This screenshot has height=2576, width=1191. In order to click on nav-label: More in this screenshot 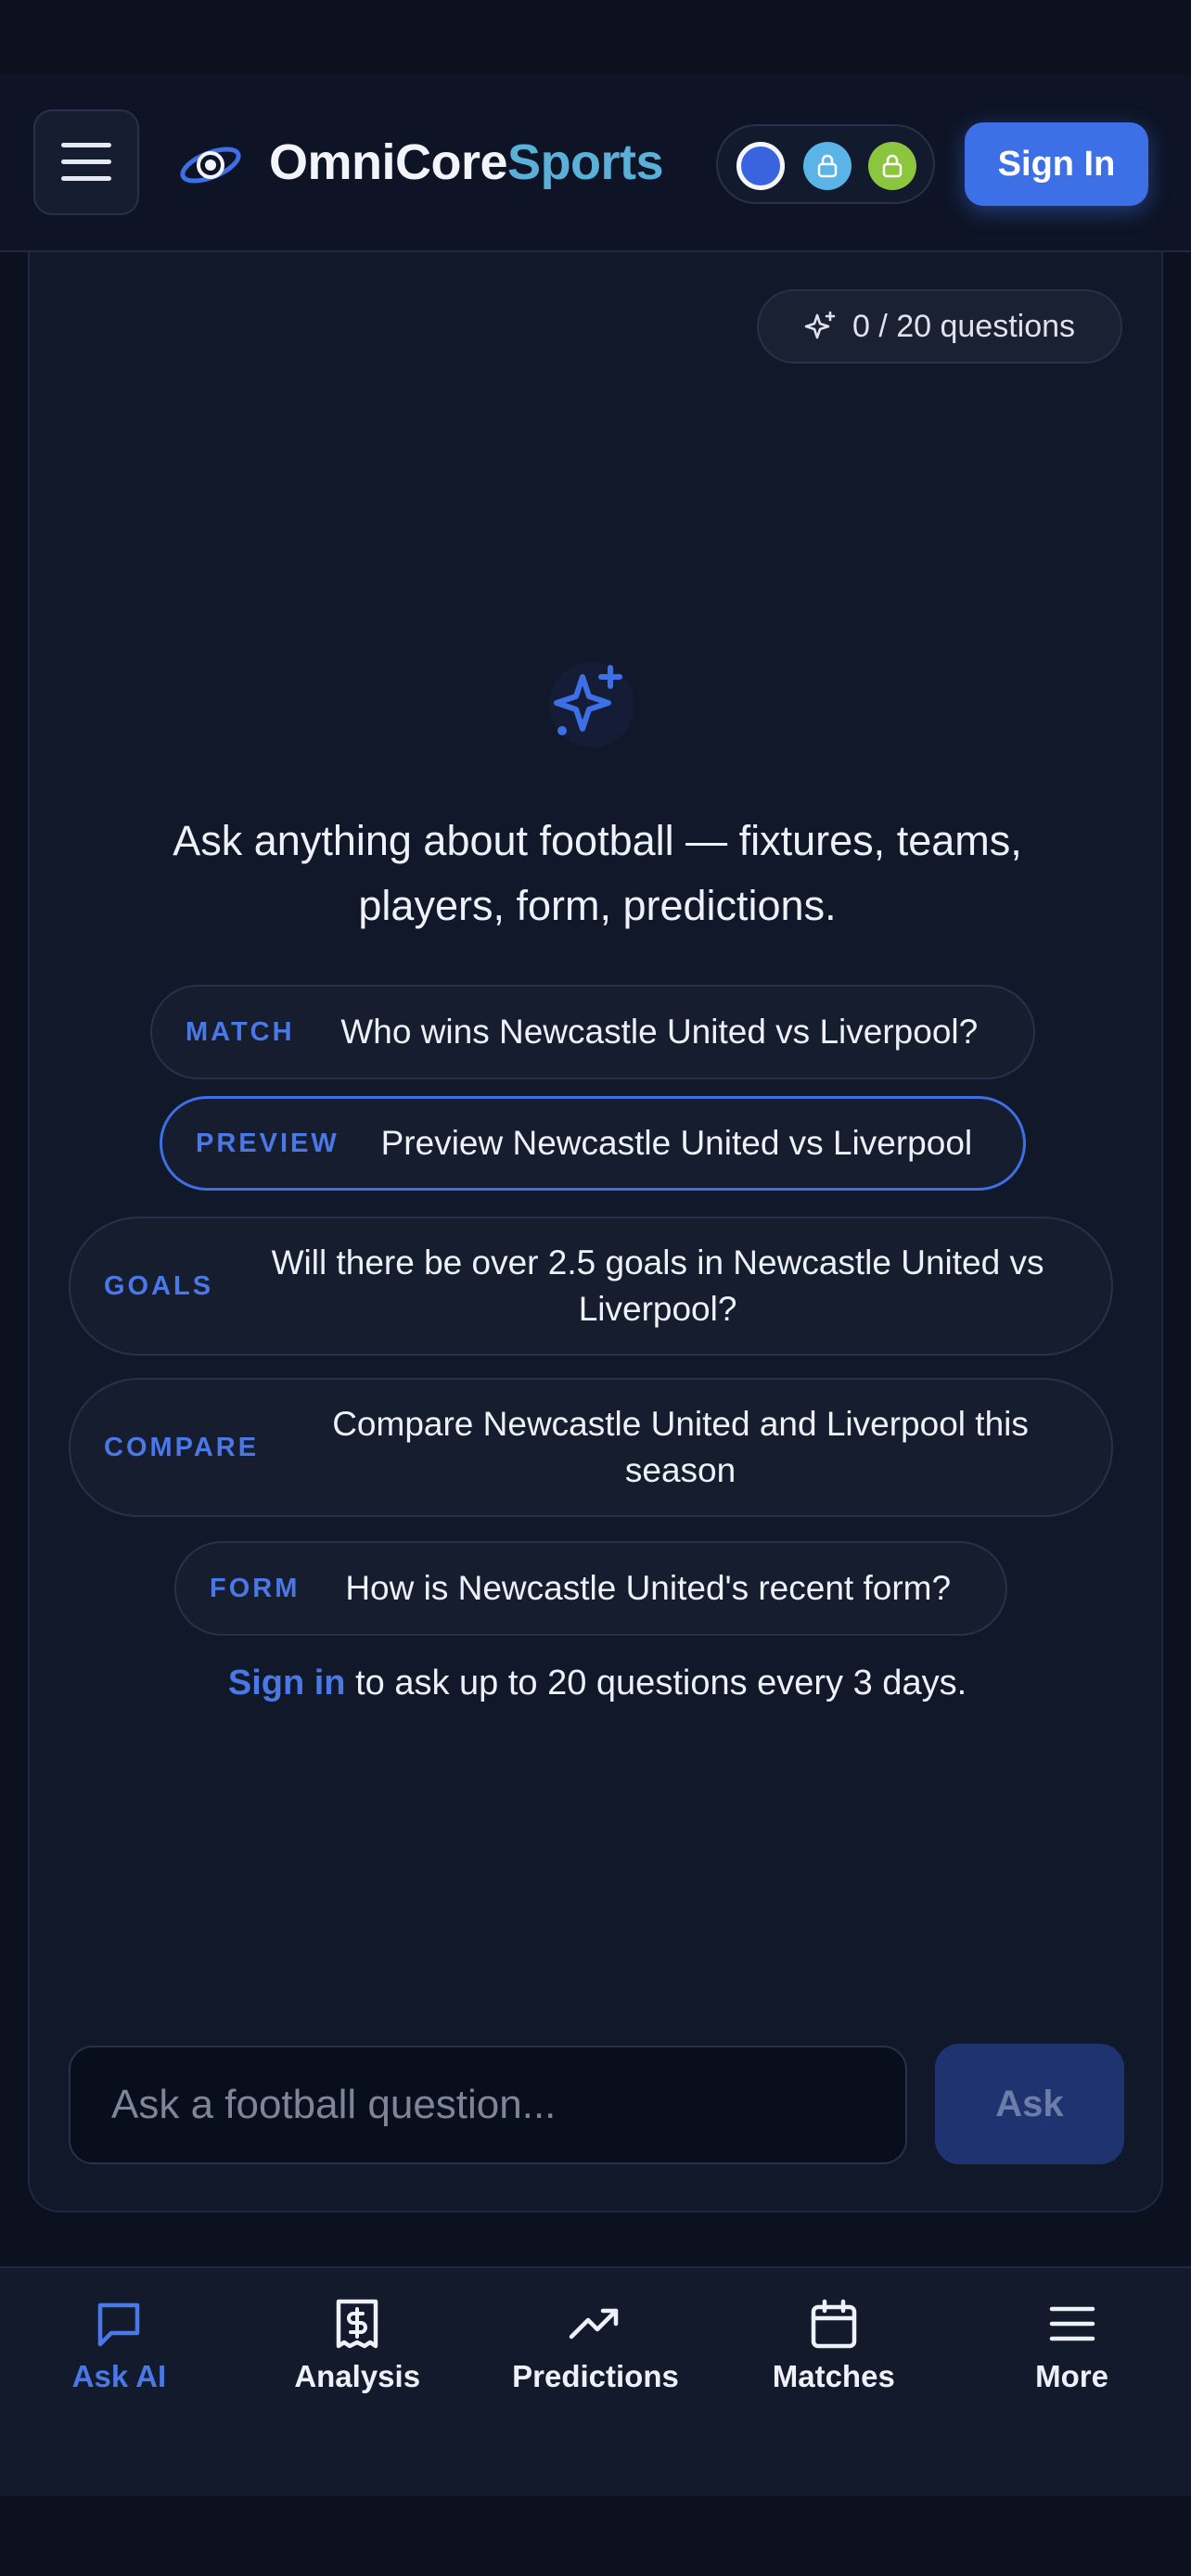, I will do `click(1071, 2376)`.